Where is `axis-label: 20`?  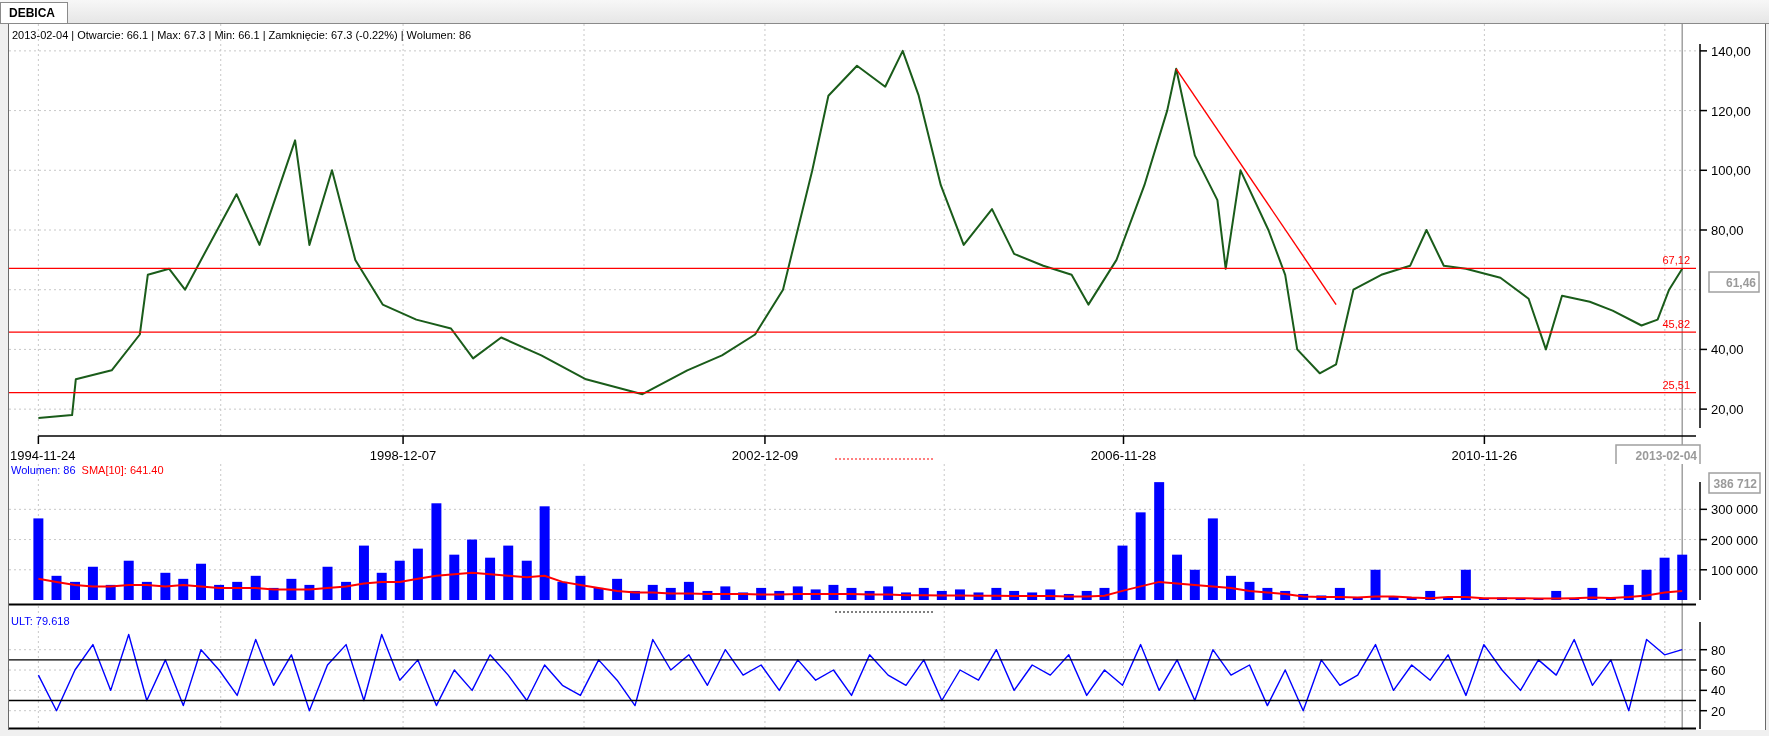
axis-label: 20 is located at coordinates (1718, 711).